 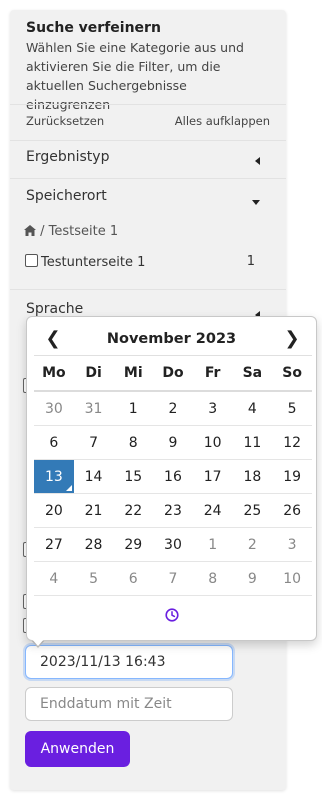 I want to click on today-marker-icon, so click(x=68, y=488).